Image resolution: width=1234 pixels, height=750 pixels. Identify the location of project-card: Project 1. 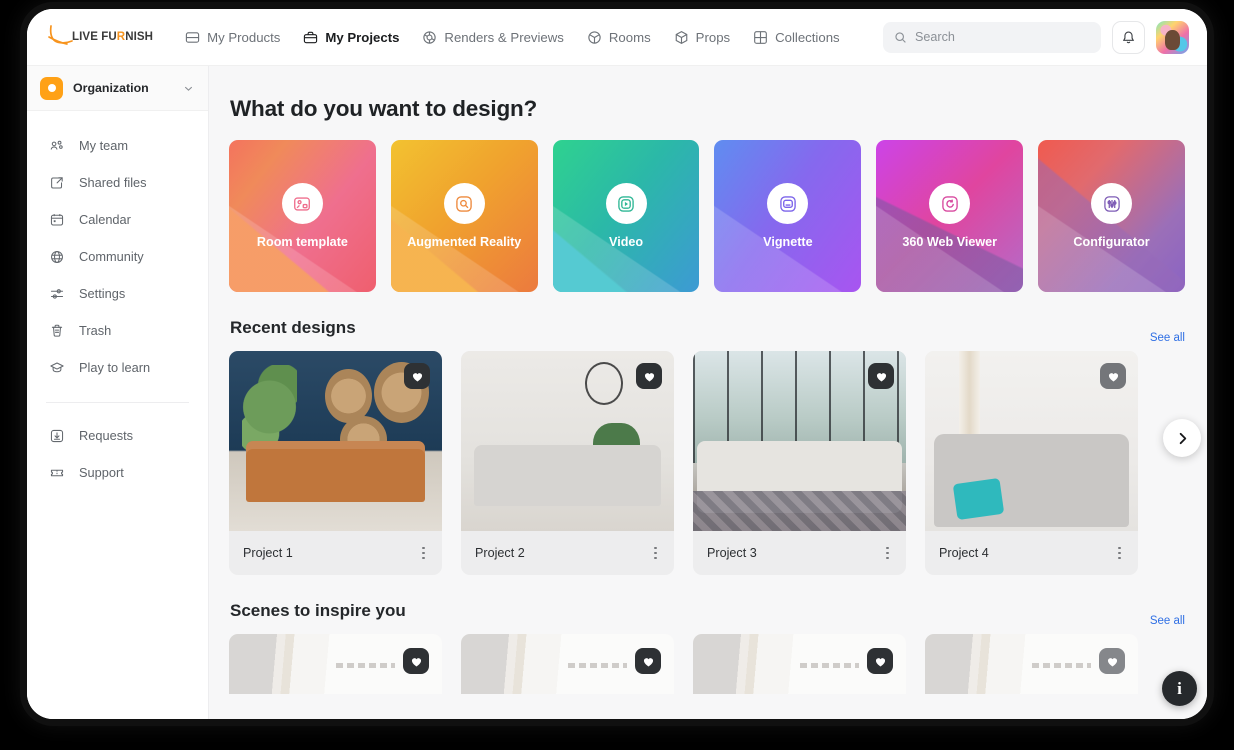
(335, 463).